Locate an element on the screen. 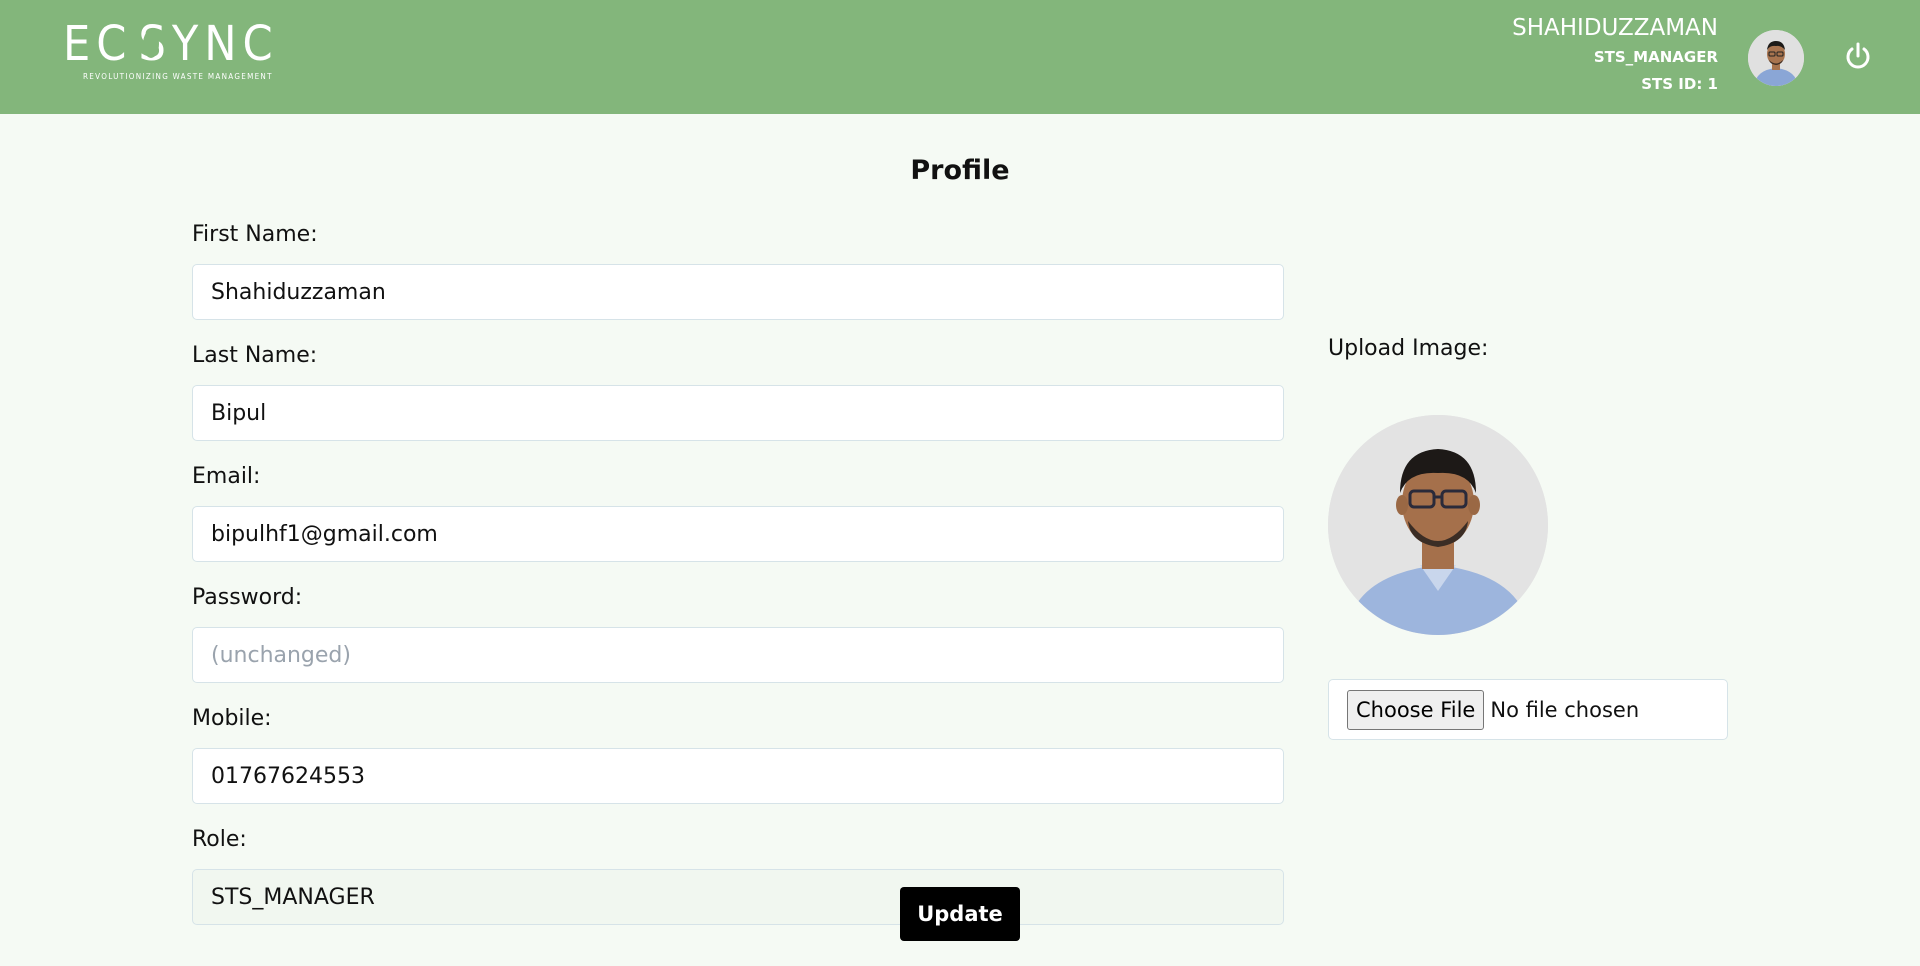  logo-tagline: REVOLUTIONIZING WASTE MANAGEMENT is located at coordinates (178, 76).